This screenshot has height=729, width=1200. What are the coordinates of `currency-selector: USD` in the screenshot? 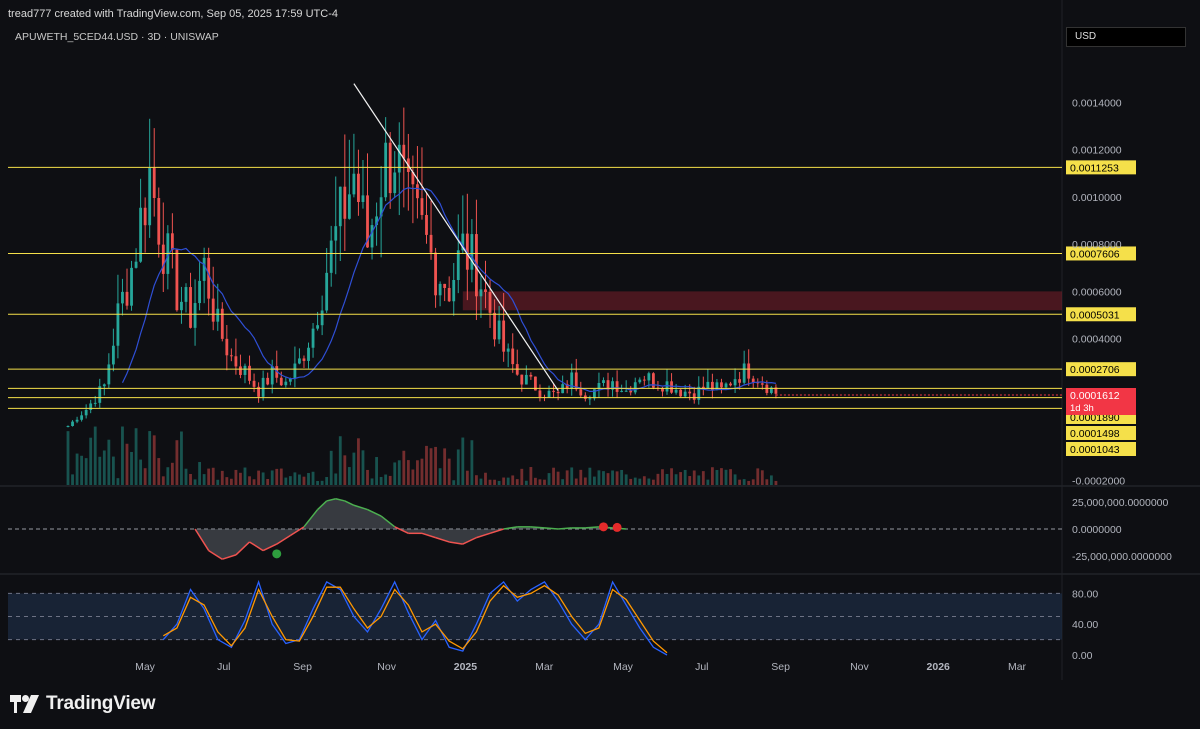 It's located at (1126, 37).